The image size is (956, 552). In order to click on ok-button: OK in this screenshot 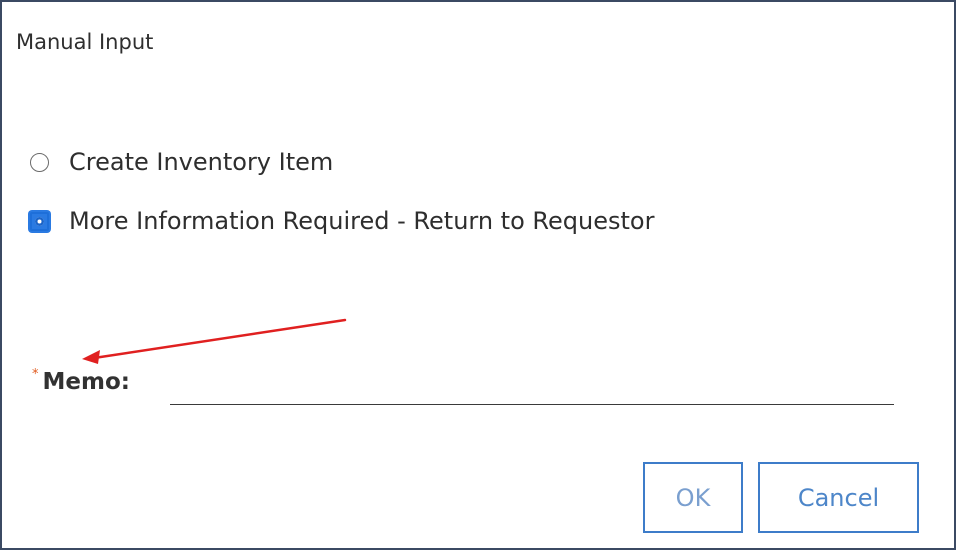, I will do `click(693, 497)`.